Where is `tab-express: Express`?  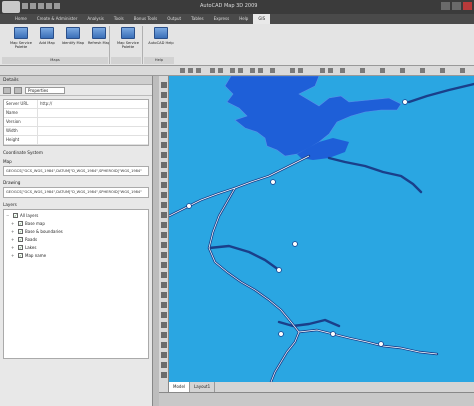
tab-express: Express is located at coordinates (222, 19).